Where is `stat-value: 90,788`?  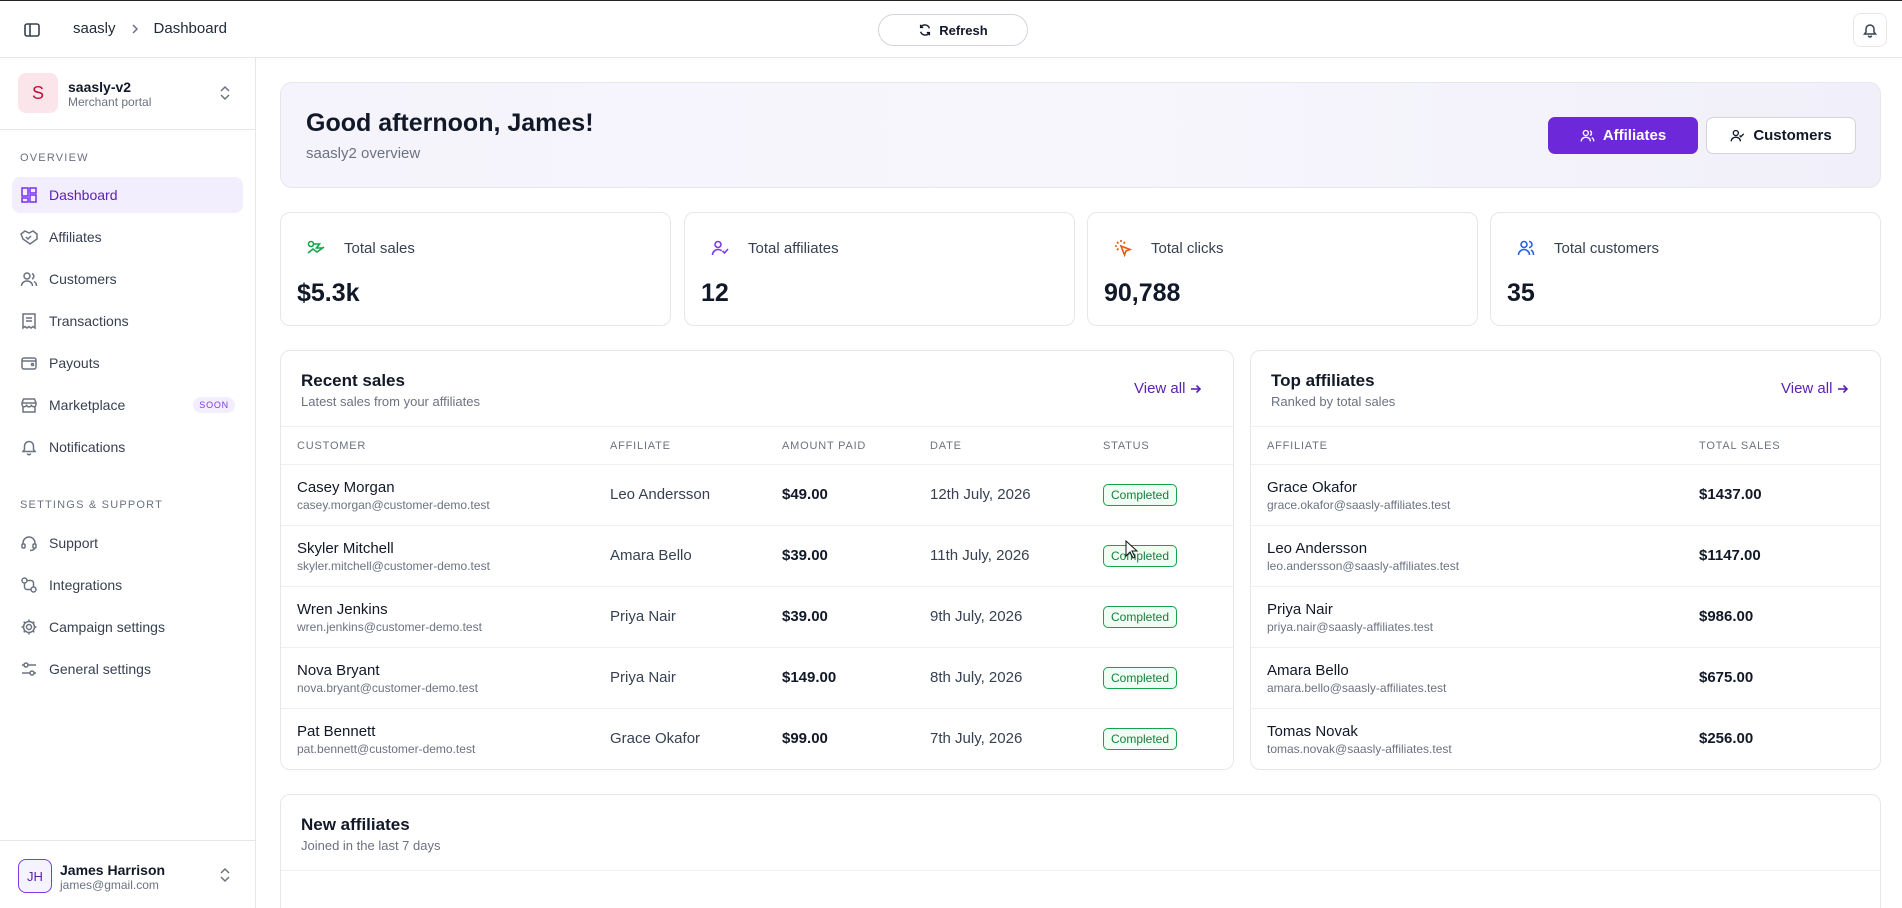
stat-value: 90,788 is located at coordinates (1142, 293).